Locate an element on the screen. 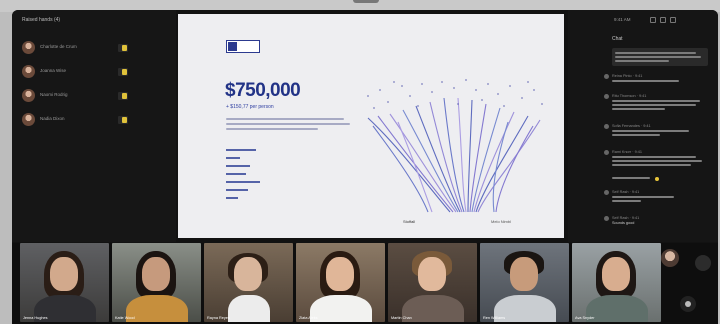 Image resolution: width=720 pixels, height=324 pixels. chat-sender: Reina Pinto · 9:41 is located at coordinates (627, 76).